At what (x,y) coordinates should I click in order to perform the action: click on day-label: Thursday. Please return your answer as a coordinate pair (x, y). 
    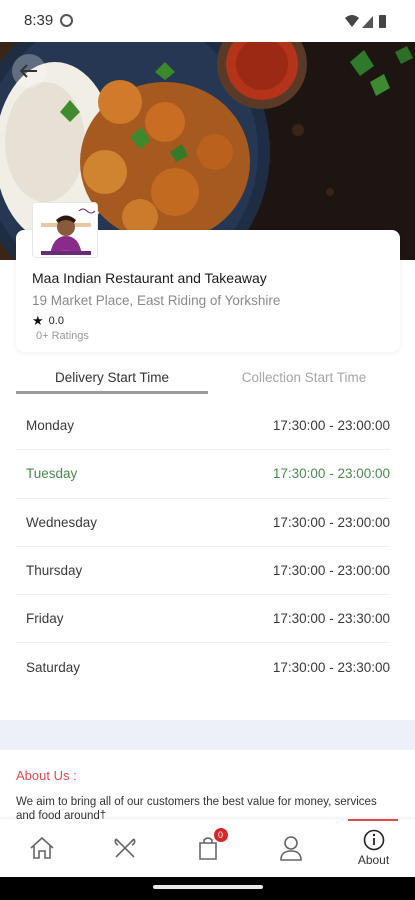
    Looking at the image, I should click on (54, 571).